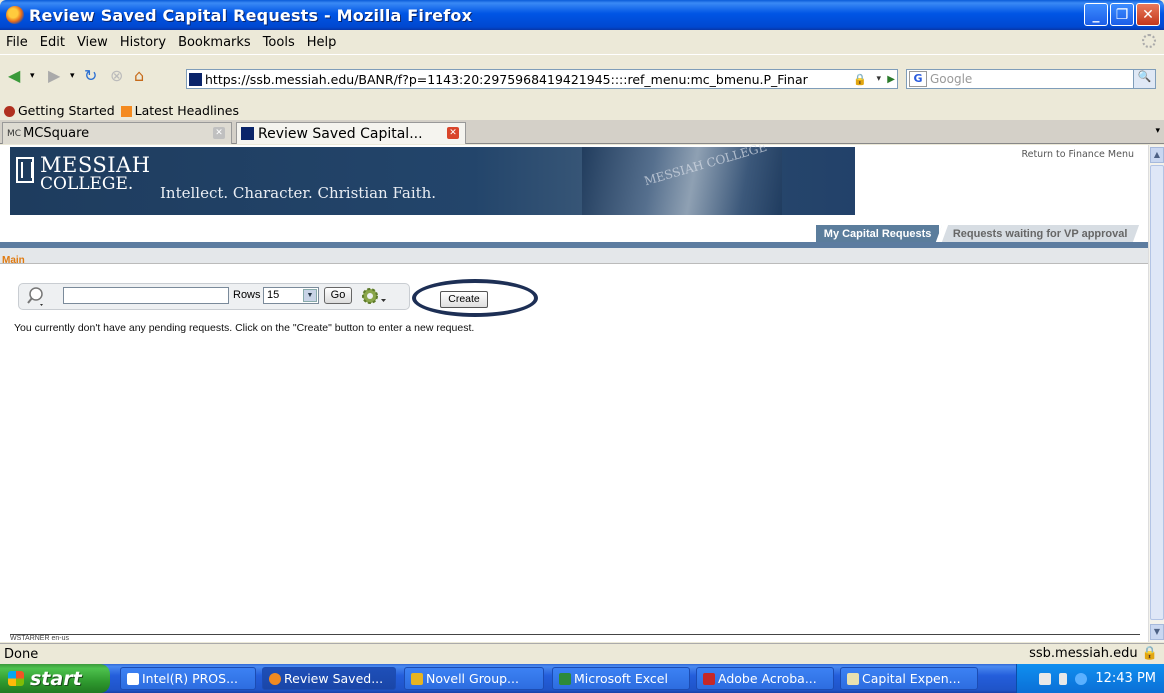 This screenshot has height=693, width=1164. What do you see at coordinates (1081, 678) in the screenshot?
I see `tray-volume-icon` at bounding box center [1081, 678].